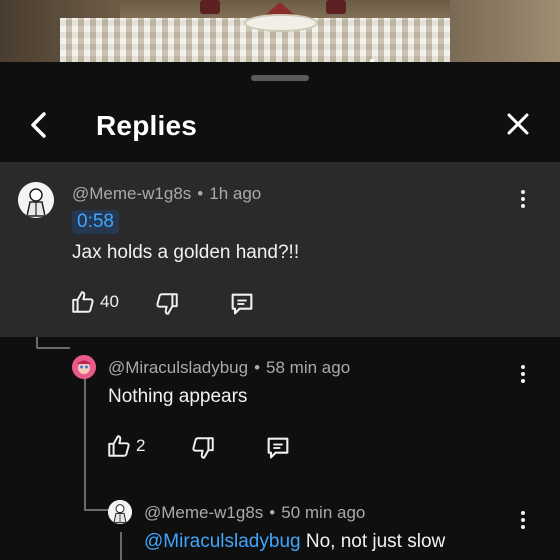 This screenshot has width=560, height=560. I want to click on reply-meta: @Meme-w1g8s • 50 min ago, so click(254, 513).